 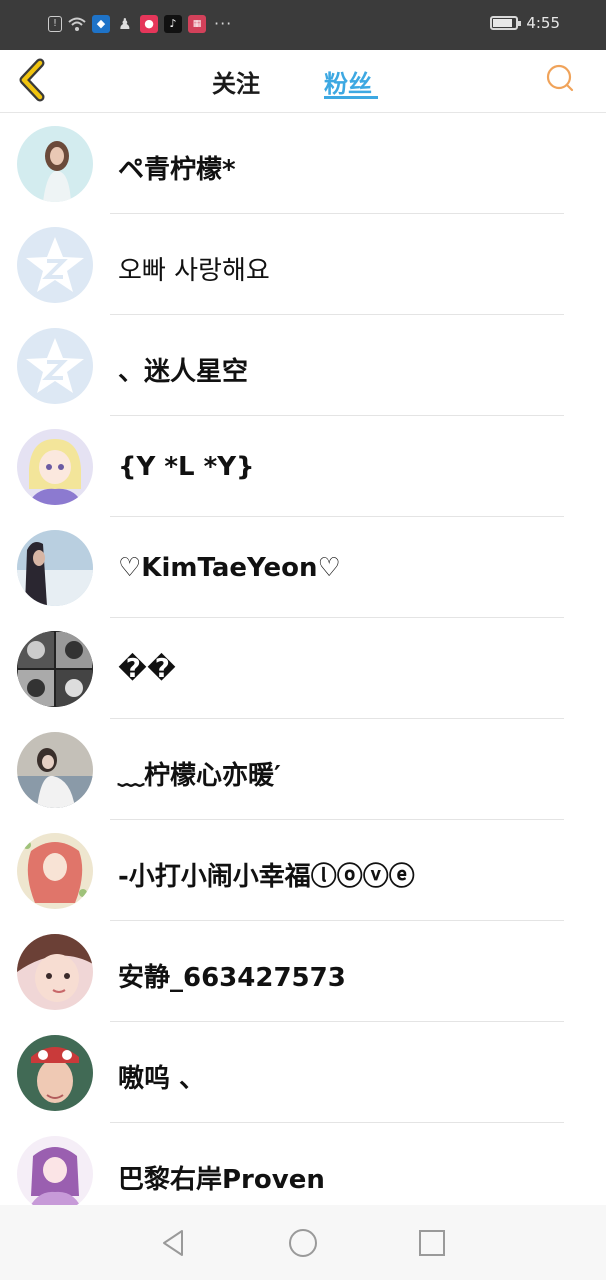 I want to click on fan-row: ��, so click(x=303, y=668).